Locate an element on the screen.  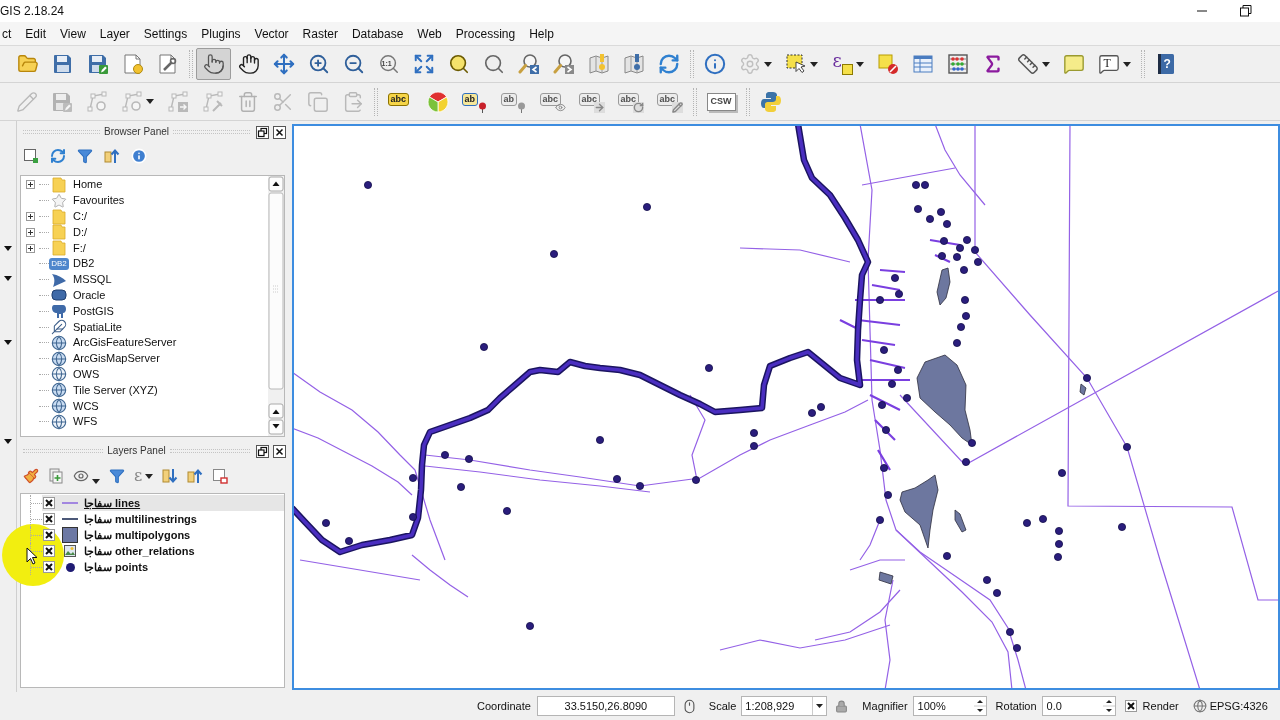
layer-name: سفاجا points is located at coordinates (116, 567).